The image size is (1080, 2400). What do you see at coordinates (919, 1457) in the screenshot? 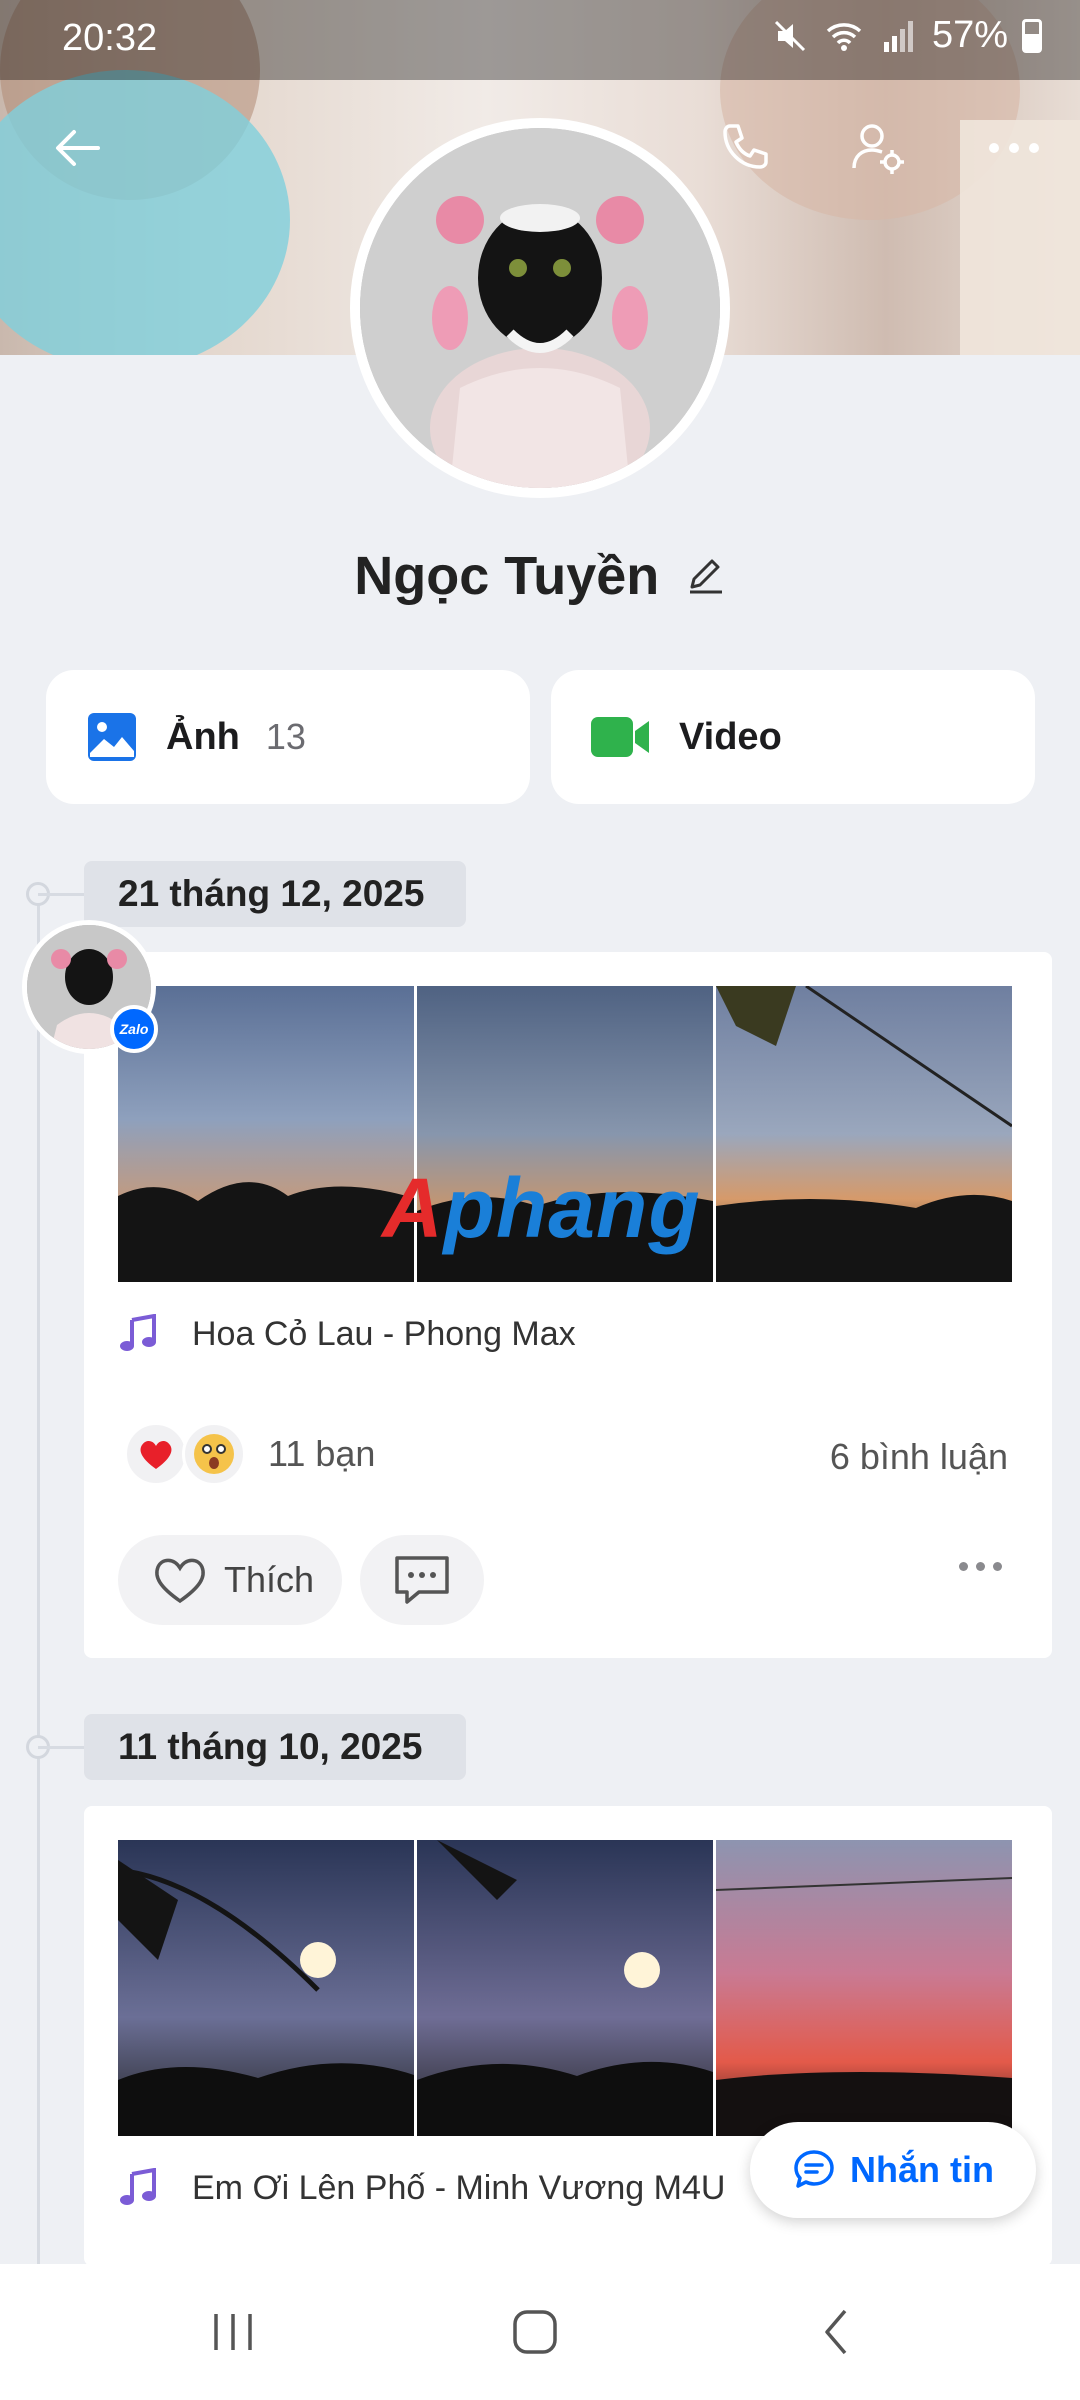
I see `comments-count: 6 bình luận` at bounding box center [919, 1457].